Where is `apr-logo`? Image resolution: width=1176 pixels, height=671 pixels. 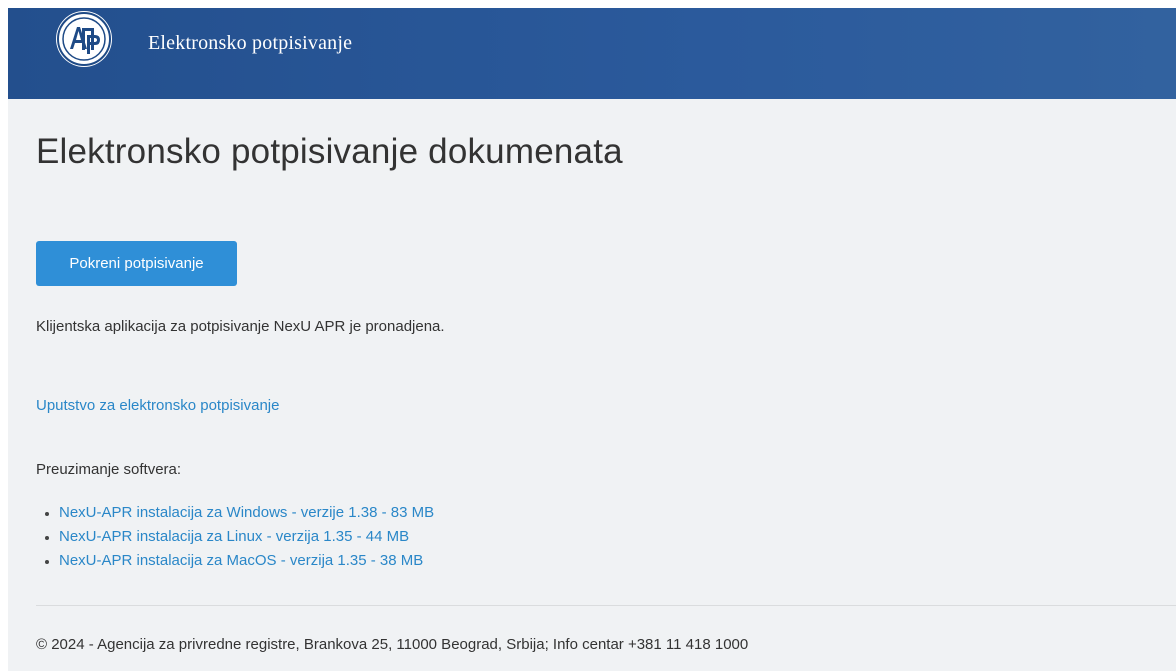
apr-logo is located at coordinates (84, 39).